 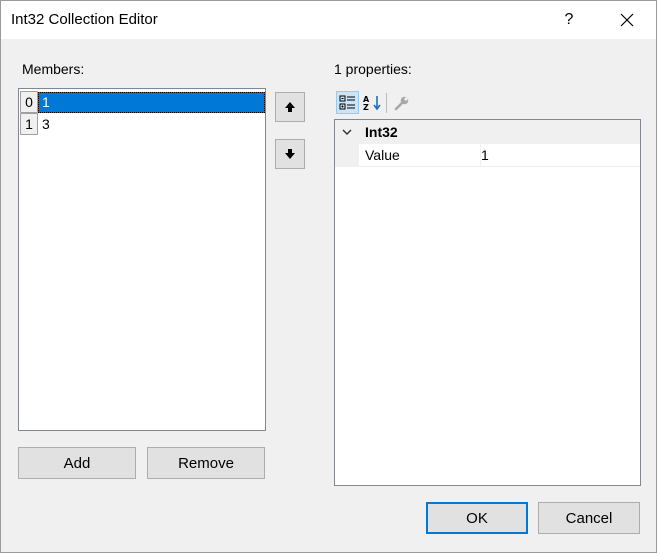 What do you see at coordinates (53, 69) in the screenshot?
I see `members-label: Members:` at bounding box center [53, 69].